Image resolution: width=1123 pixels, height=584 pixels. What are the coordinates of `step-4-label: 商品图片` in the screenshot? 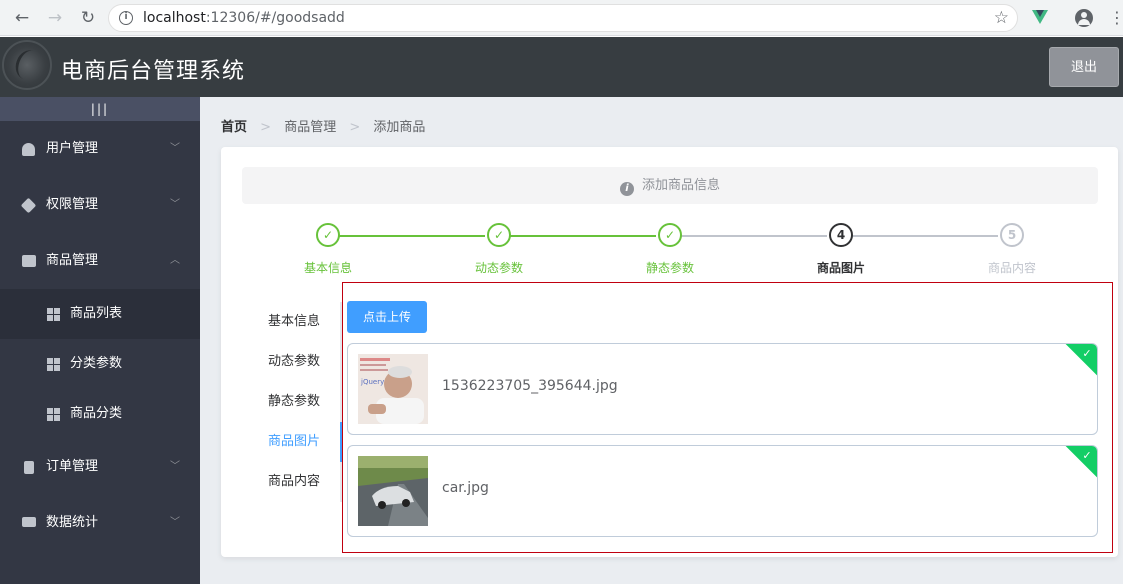 It's located at (840, 268).